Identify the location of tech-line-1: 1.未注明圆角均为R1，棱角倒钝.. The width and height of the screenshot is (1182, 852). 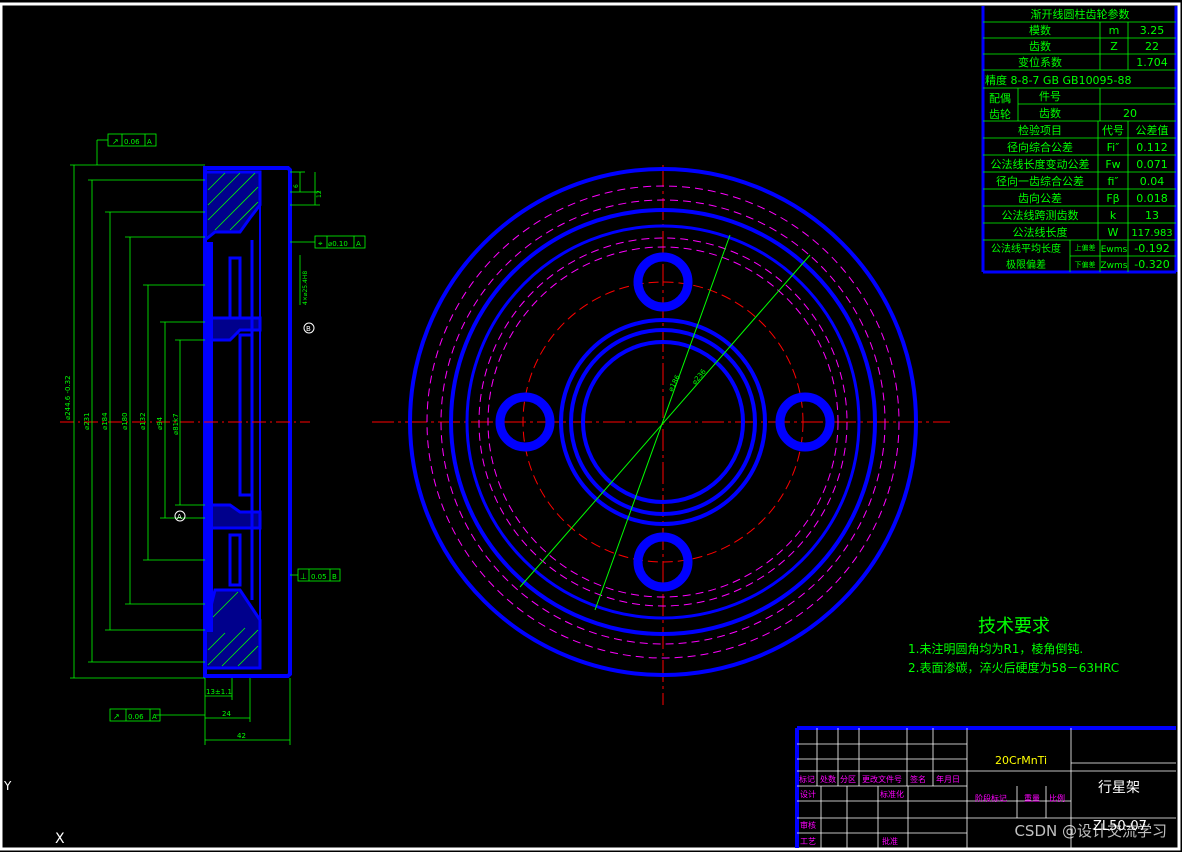
(995, 648).